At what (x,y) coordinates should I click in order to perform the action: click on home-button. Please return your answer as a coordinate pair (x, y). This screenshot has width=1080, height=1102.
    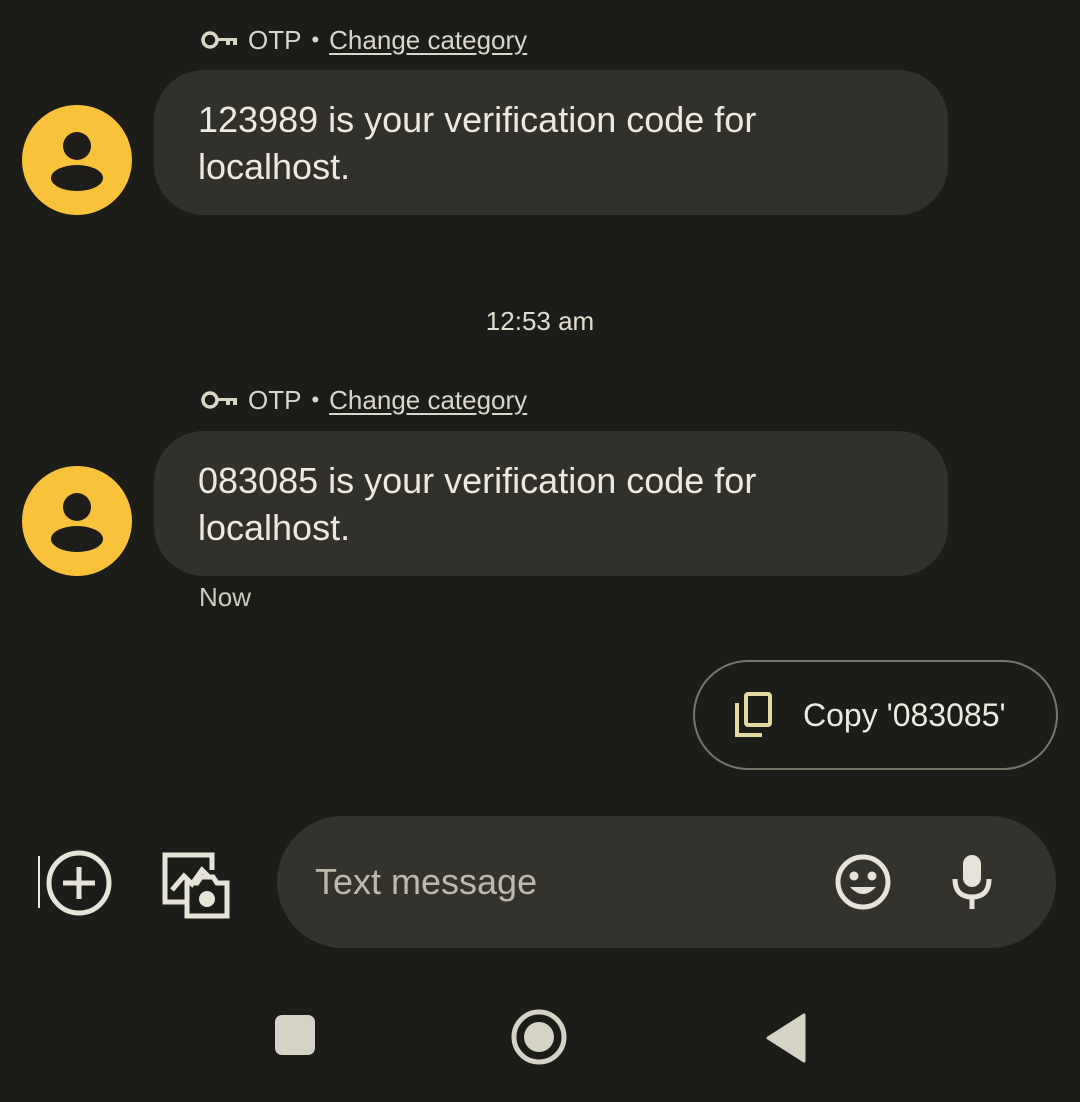
    Looking at the image, I should click on (539, 1037).